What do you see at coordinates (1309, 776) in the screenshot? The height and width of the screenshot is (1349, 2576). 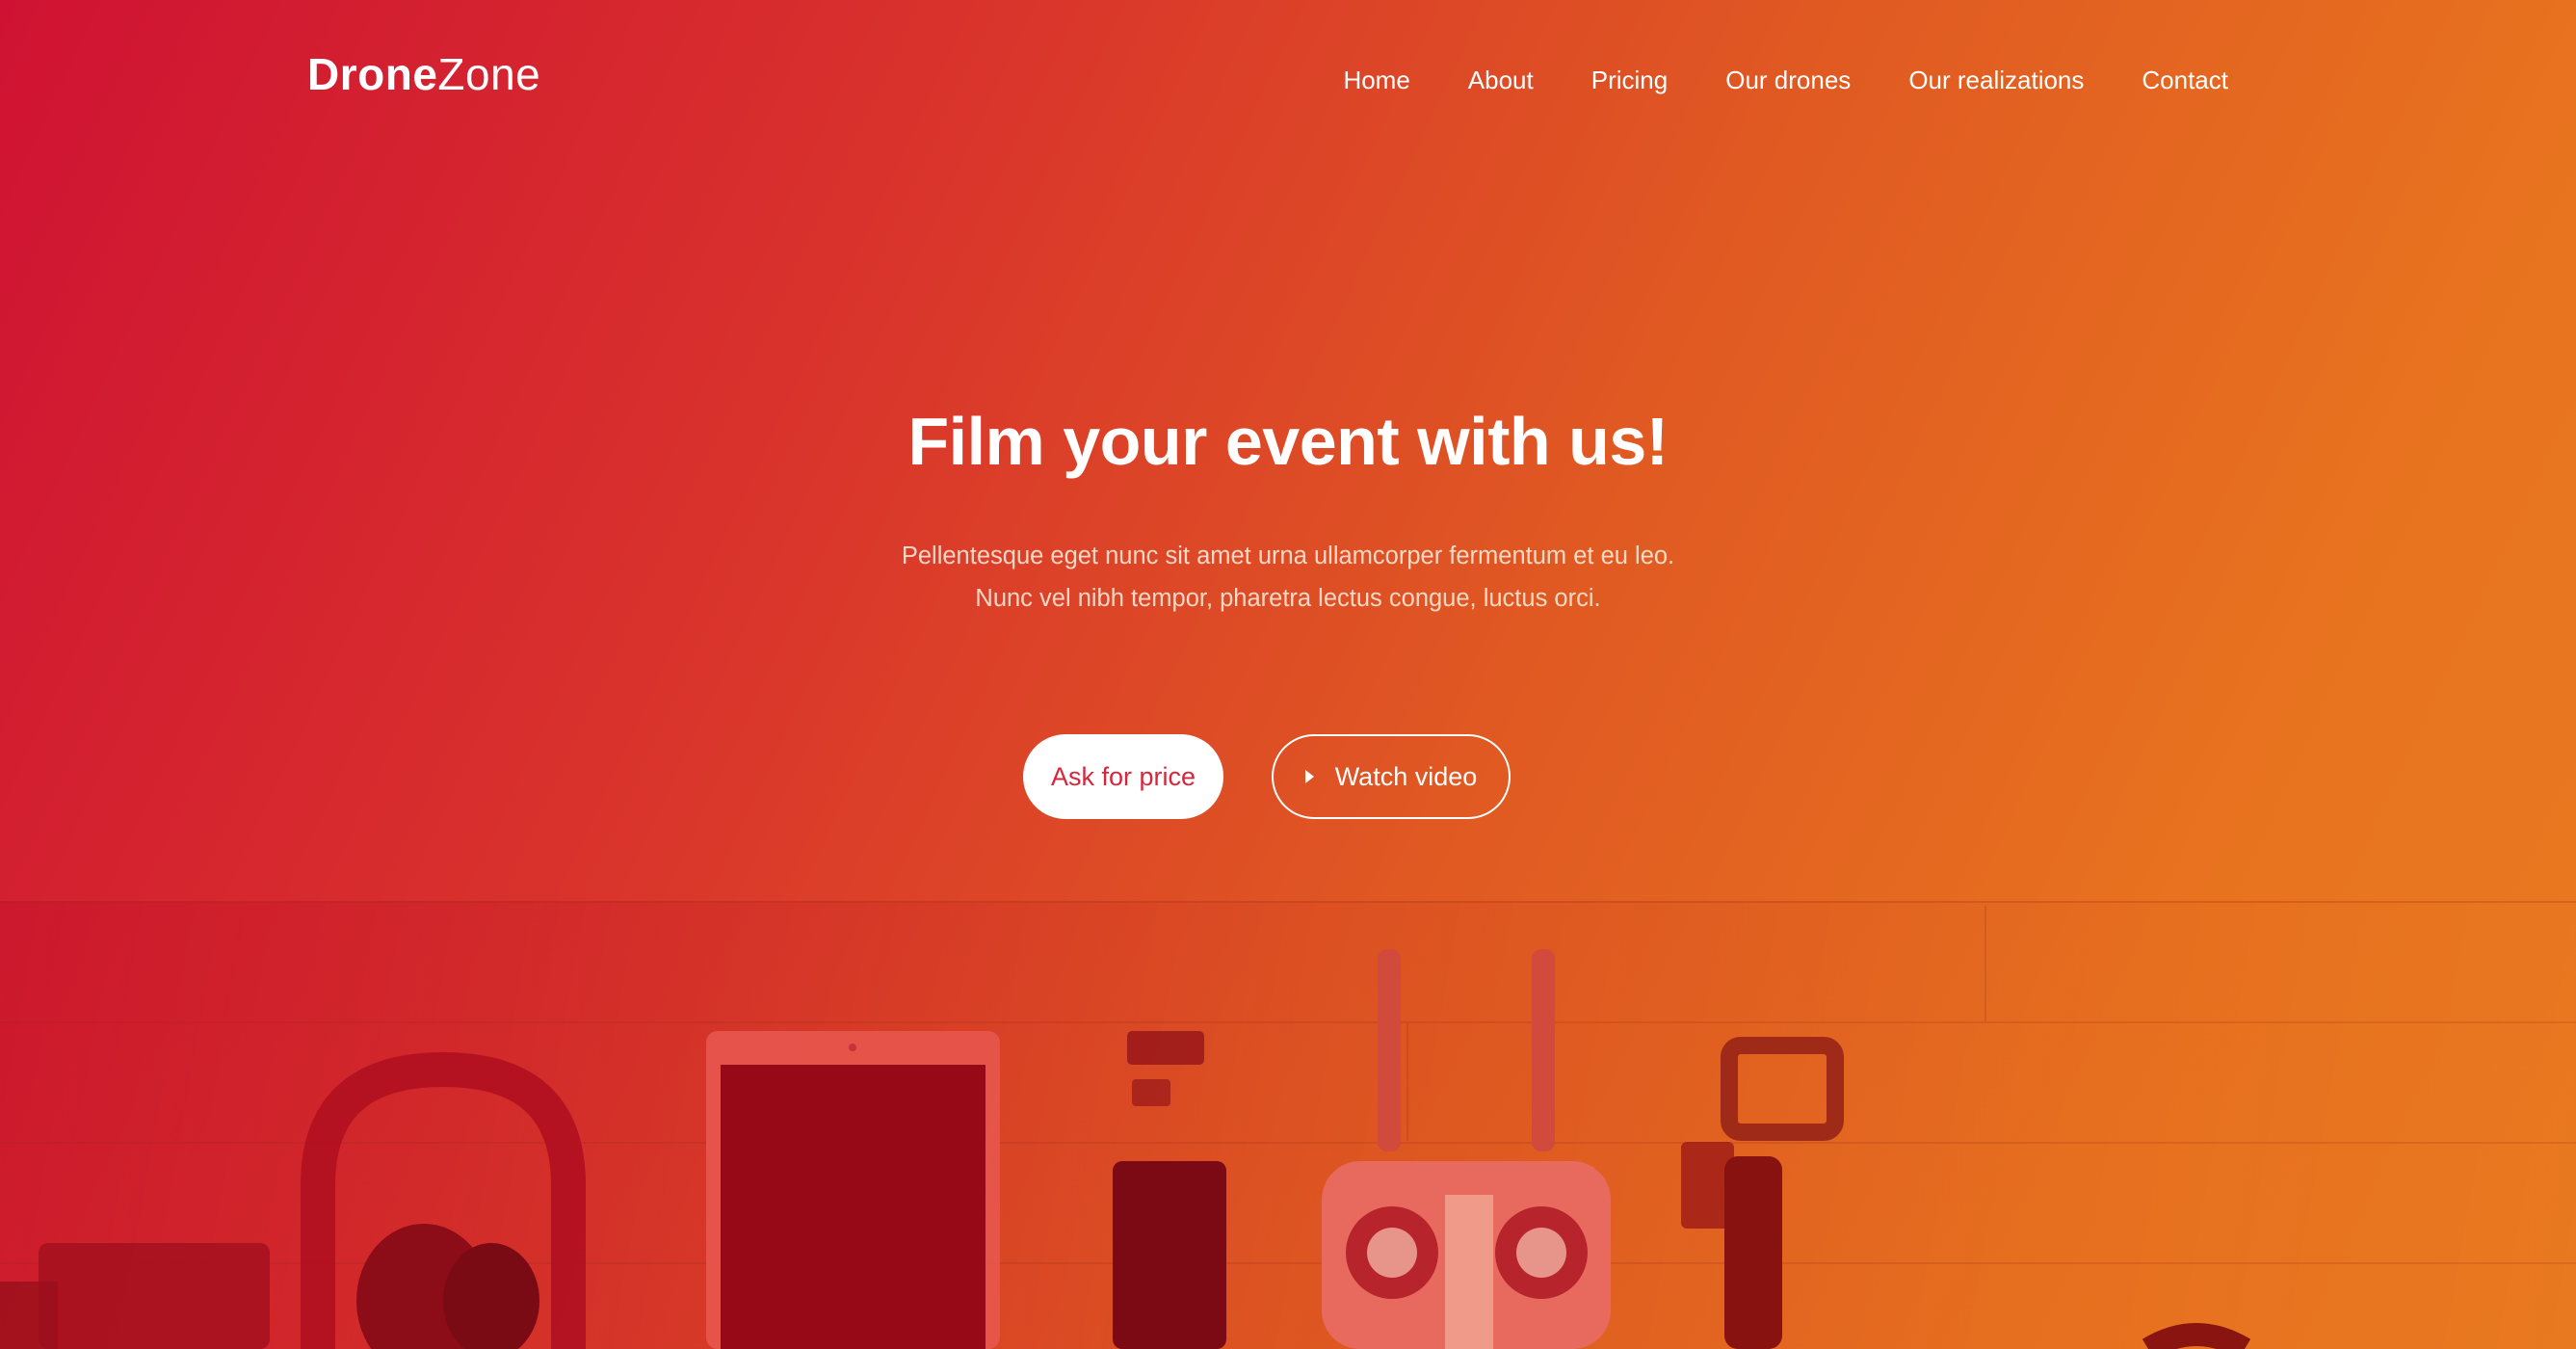 I see `play-icon` at bounding box center [1309, 776].